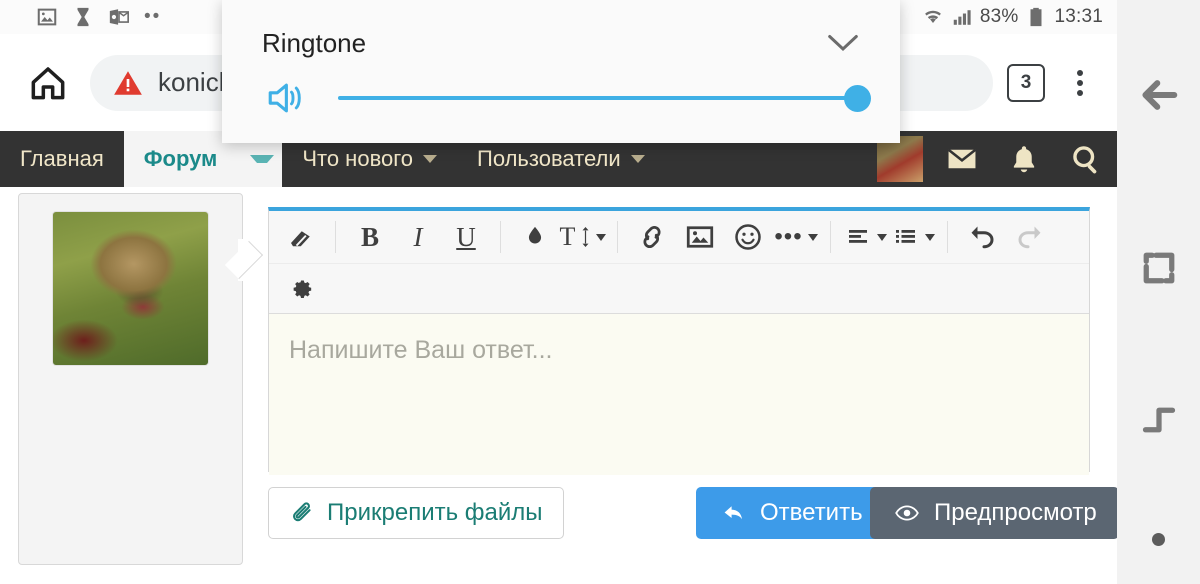 The image size is (1200, 584). Describe the element at coordinates (1030, 237) in the screenshot. I see `redo-button` at that location.